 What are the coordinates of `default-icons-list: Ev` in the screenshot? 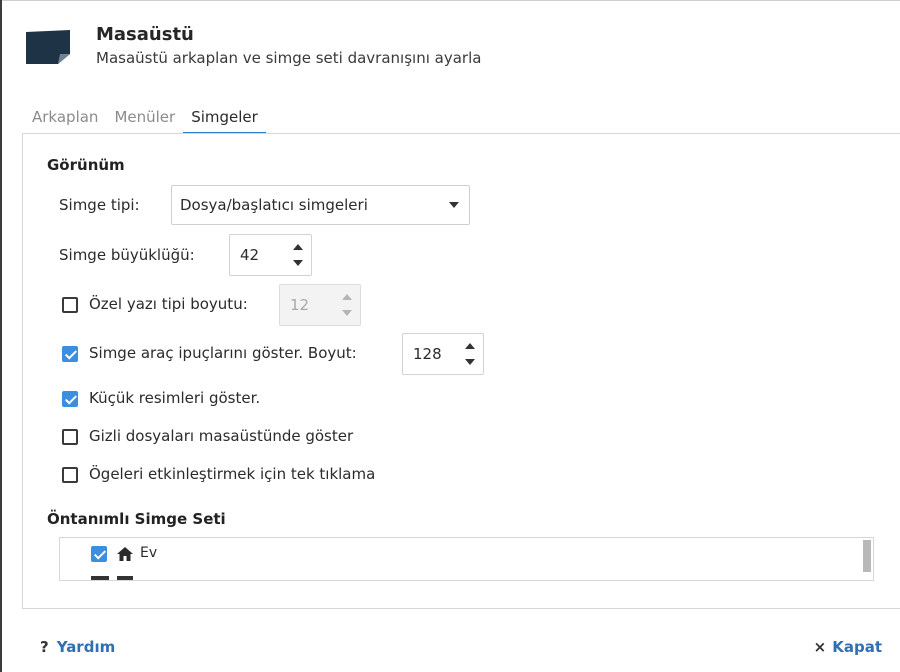 It's located at (466, 559).